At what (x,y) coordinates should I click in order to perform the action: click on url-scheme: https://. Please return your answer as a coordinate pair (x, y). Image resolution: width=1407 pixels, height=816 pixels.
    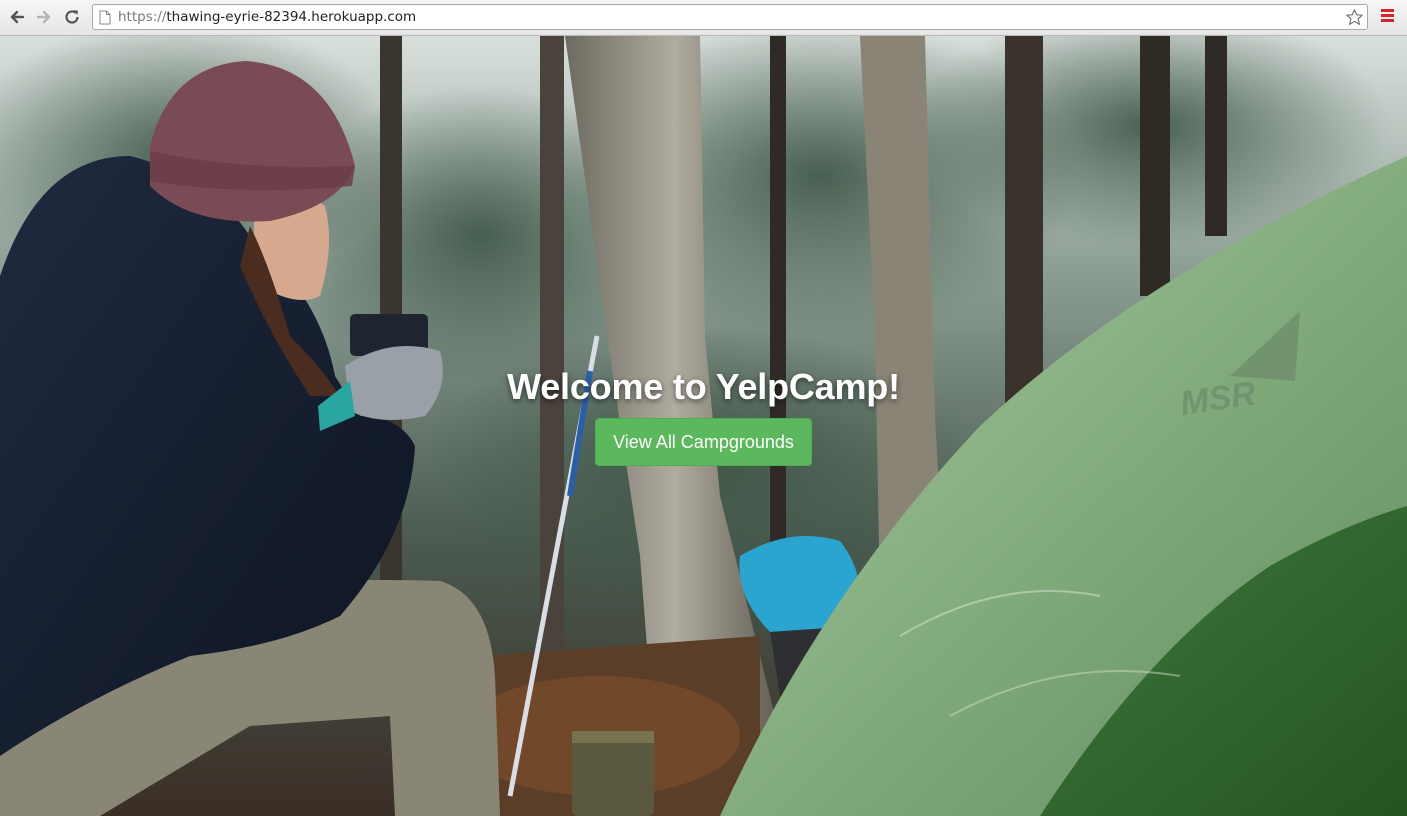
    Looking at the image, I should click on (142, 17).